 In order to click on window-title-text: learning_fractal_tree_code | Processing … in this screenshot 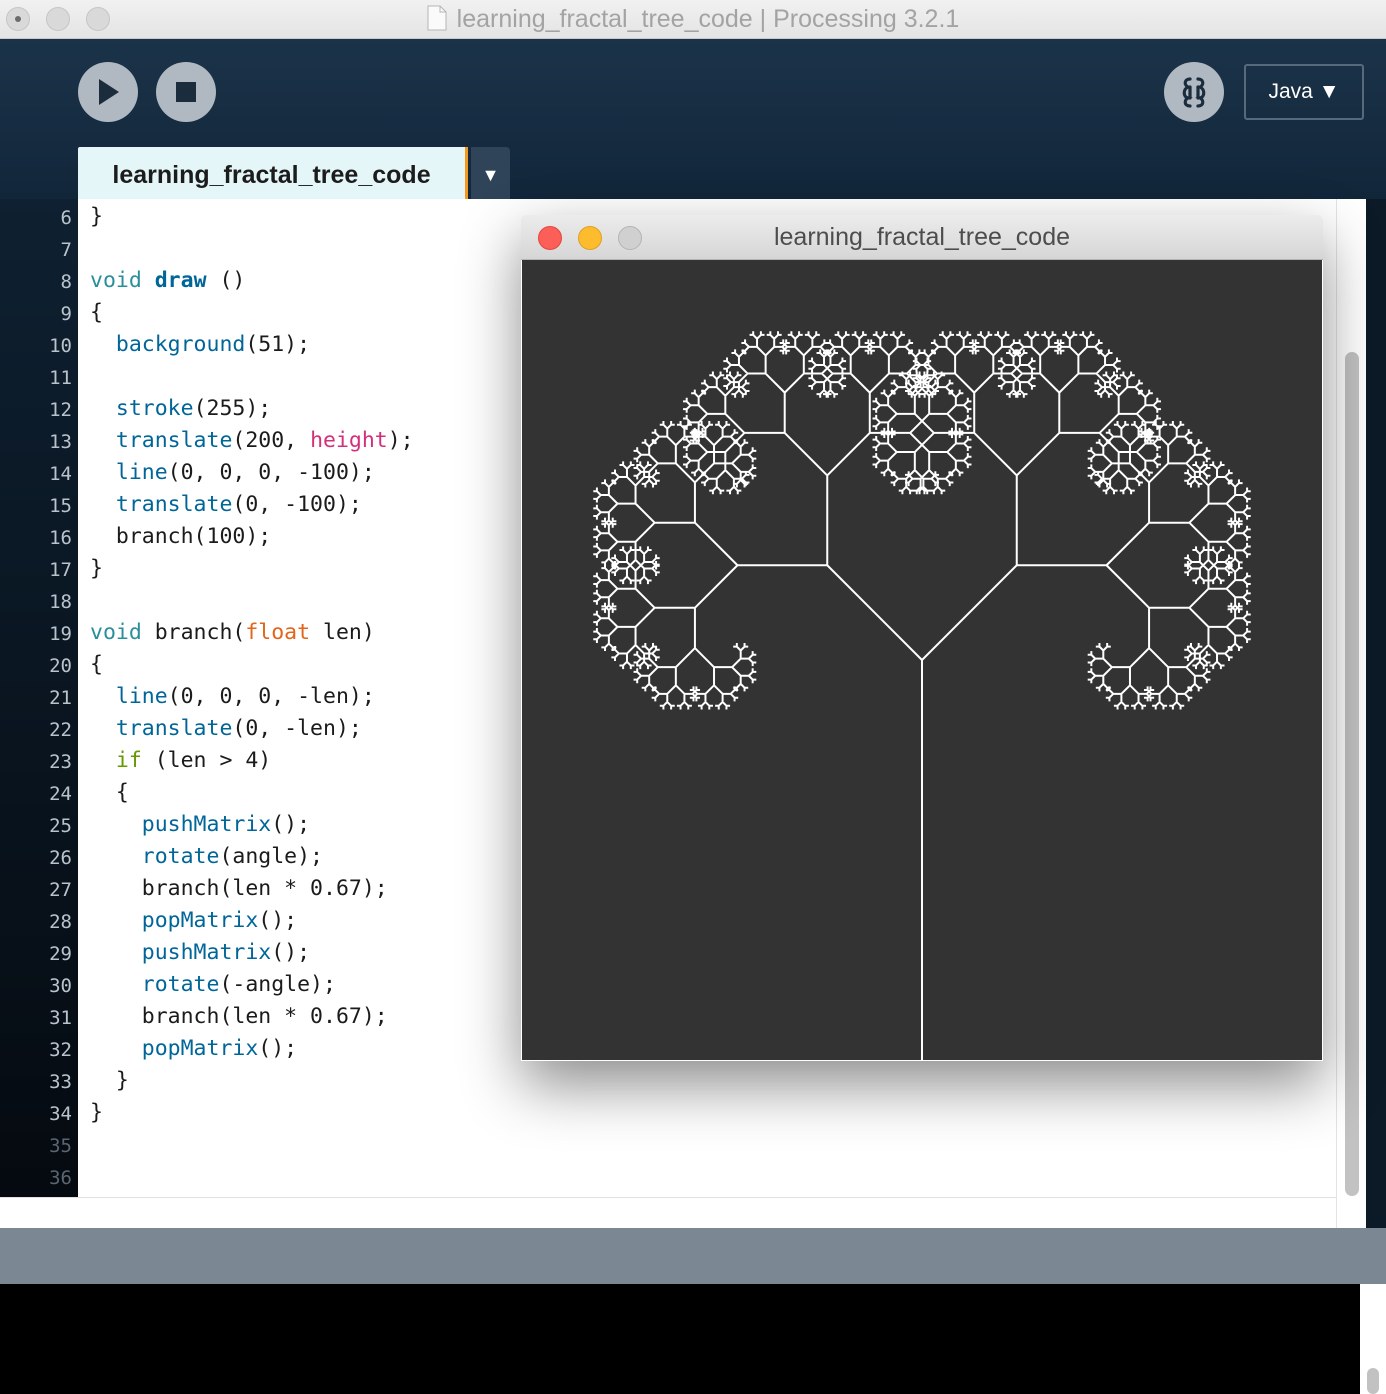, I will do `click(708, 19)`.